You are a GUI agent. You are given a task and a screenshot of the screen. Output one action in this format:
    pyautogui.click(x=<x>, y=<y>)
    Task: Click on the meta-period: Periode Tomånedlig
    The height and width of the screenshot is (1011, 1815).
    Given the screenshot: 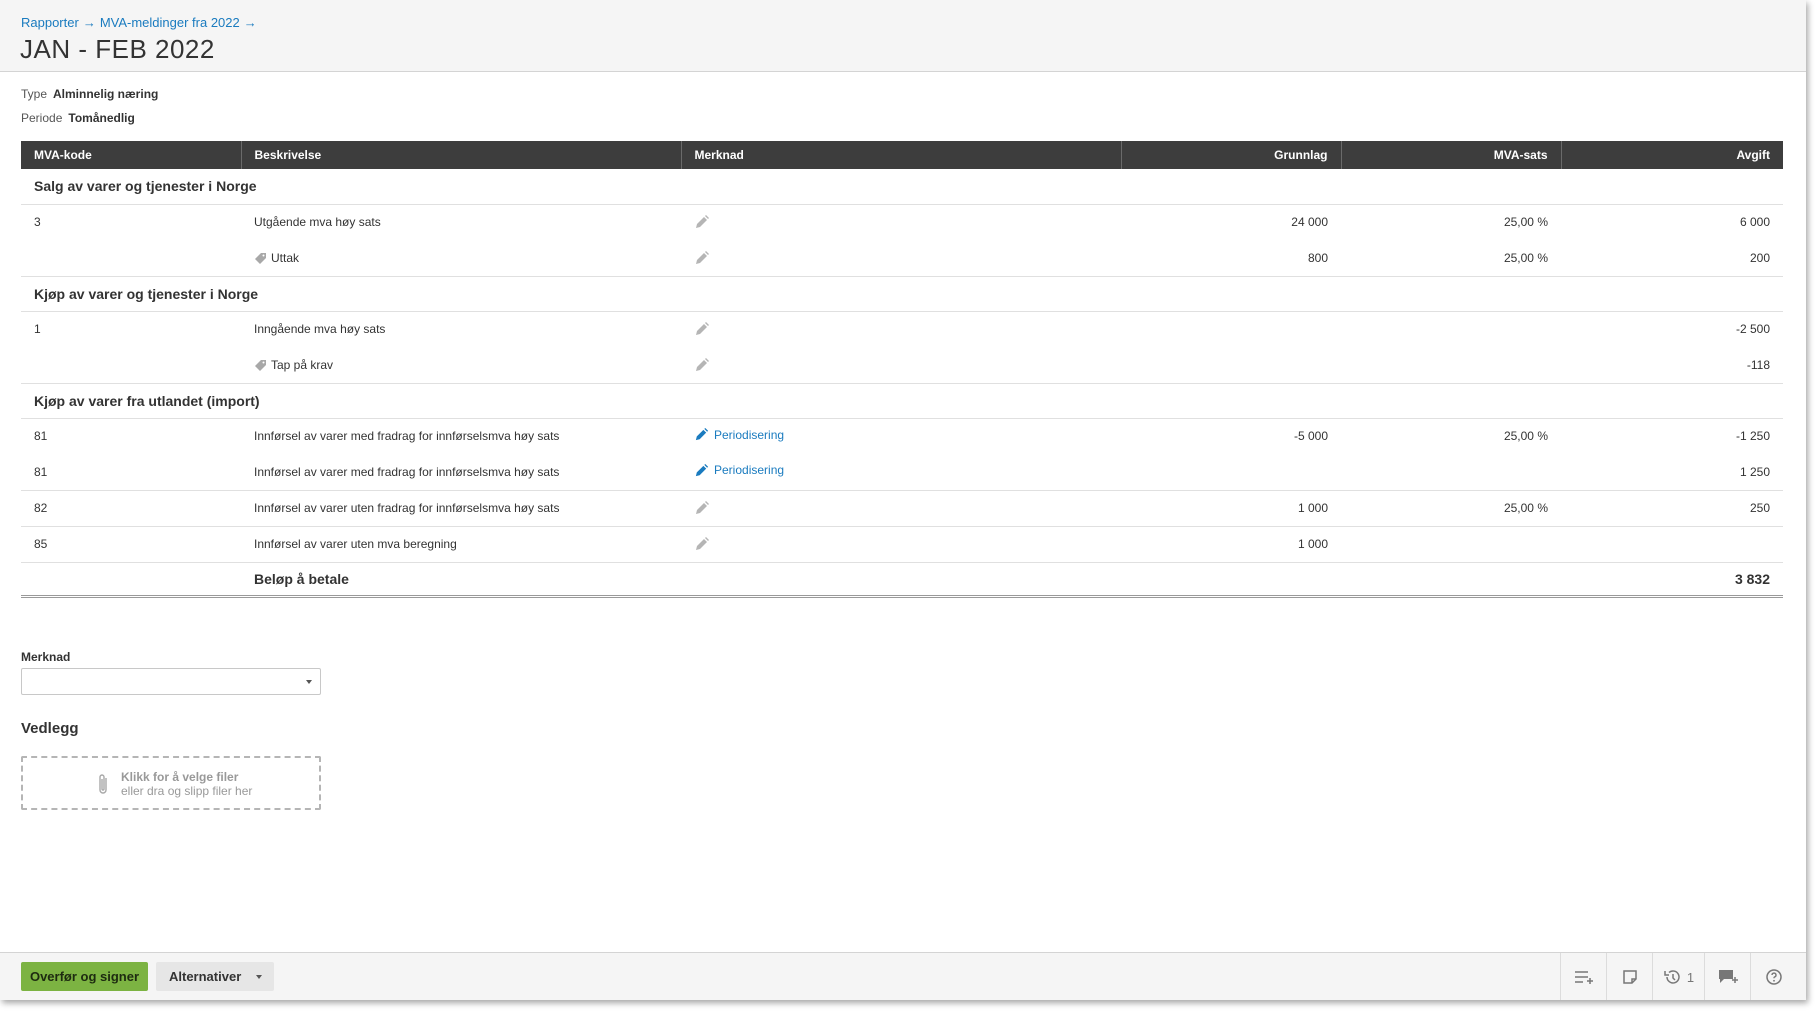 What is the action you would take?
    pyautogui.click(x=78, y=118)
    